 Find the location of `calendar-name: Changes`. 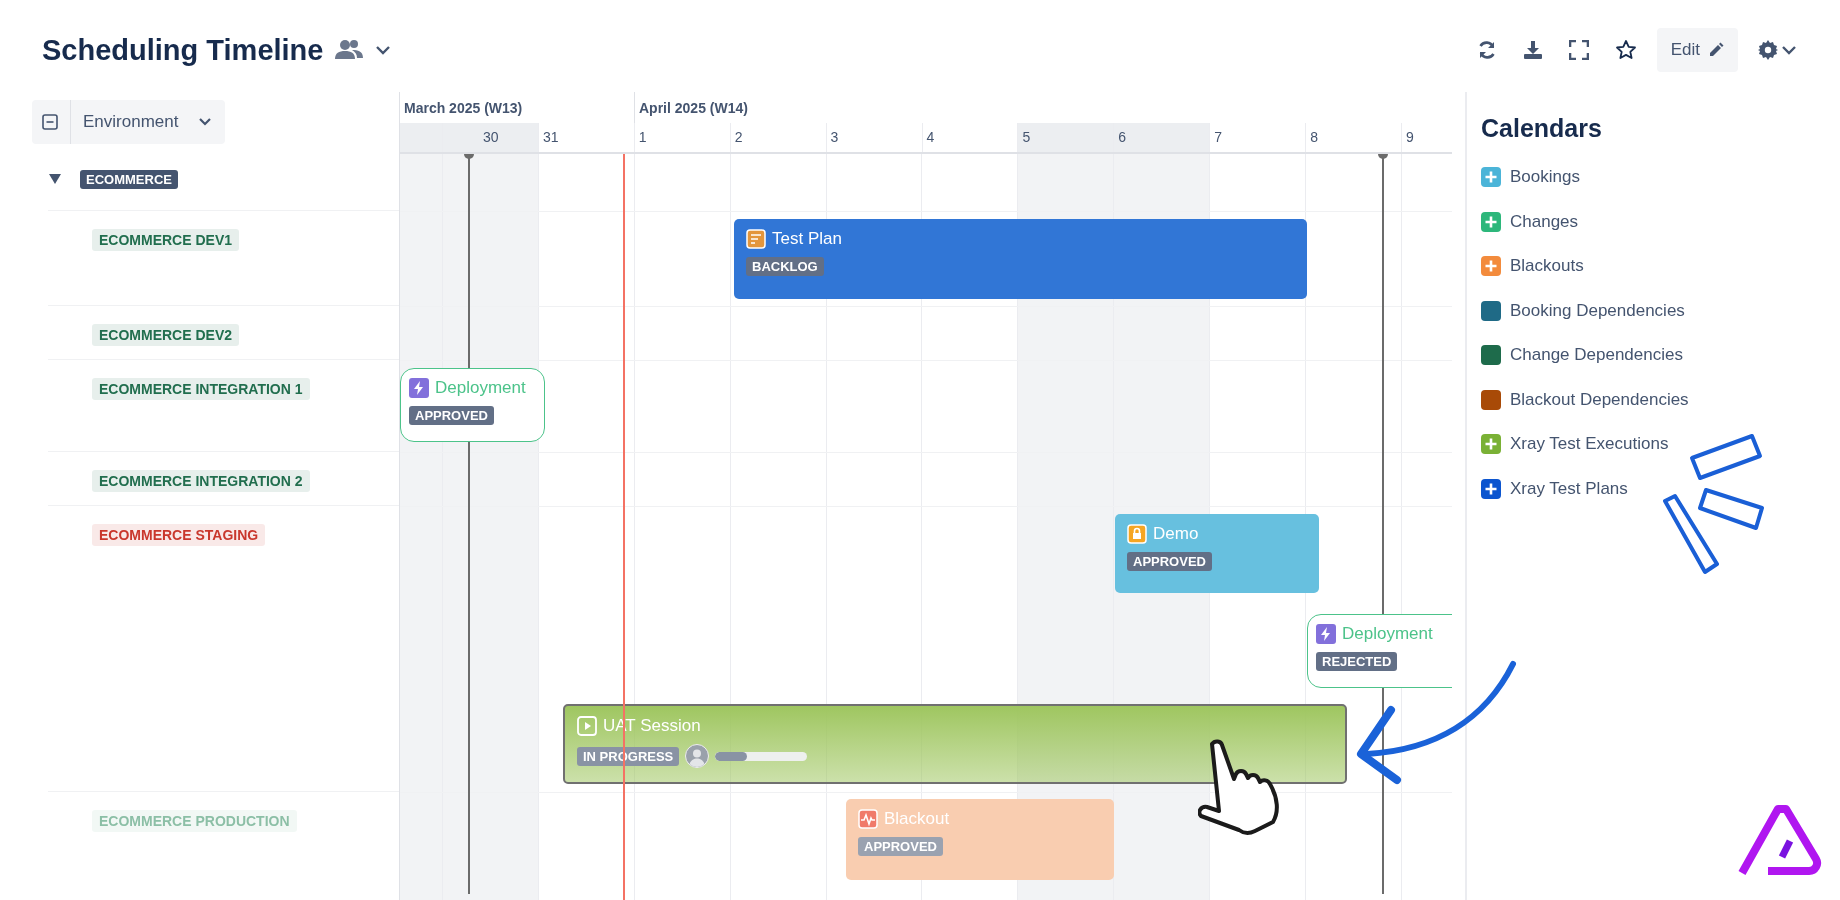

calendar-name: Changes is located at coordinates (1544, 221).